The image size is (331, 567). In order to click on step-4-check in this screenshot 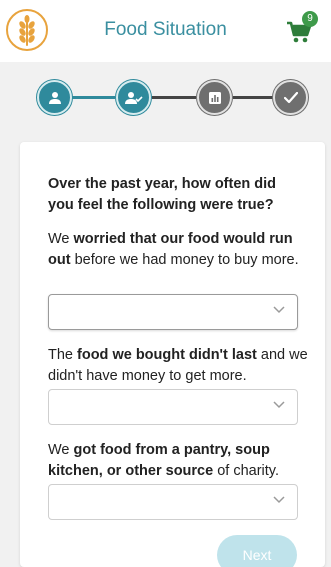, I will do `click(290, 97)`.